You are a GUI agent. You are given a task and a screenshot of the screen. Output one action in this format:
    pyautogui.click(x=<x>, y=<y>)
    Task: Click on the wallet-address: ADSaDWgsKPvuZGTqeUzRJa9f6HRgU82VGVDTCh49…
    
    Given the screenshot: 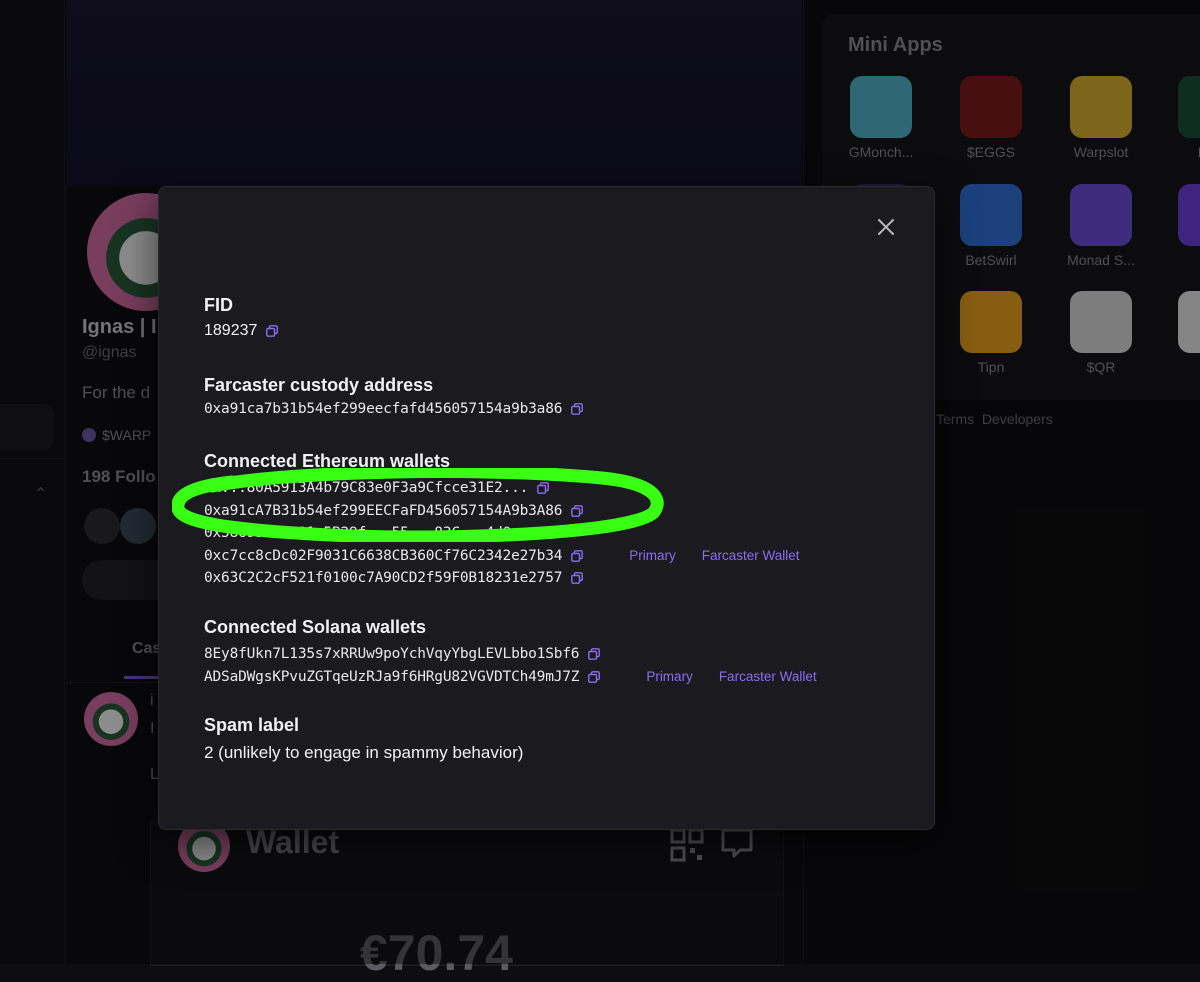 What is the action you would take?
    pyautogui.click(x=392, y=676)
    